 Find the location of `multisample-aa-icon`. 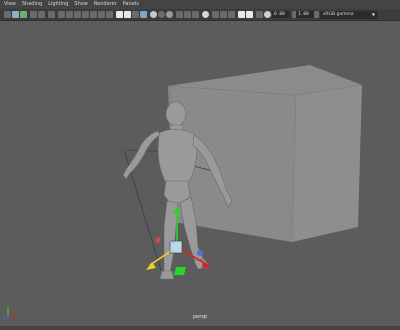

multisample-aa-icon is located at coordinates (187, 14).